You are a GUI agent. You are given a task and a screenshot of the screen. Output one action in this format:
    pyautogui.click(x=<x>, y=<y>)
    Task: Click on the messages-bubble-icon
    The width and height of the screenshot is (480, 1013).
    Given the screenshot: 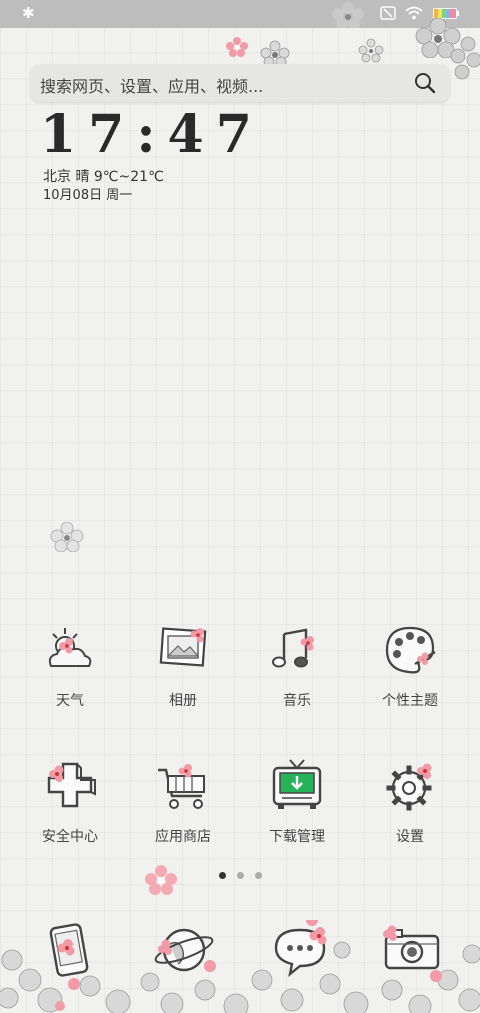 What is the action you would take?
    pyautogui.click(x=300, y=950)
    